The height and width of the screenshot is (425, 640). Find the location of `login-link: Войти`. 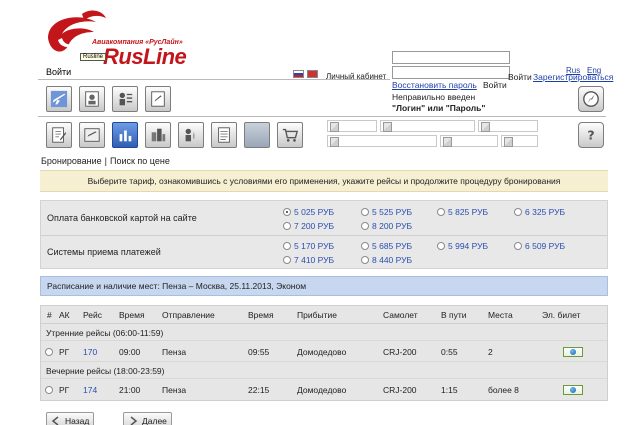

login-link: Войти is located at coordinates (58, 72).